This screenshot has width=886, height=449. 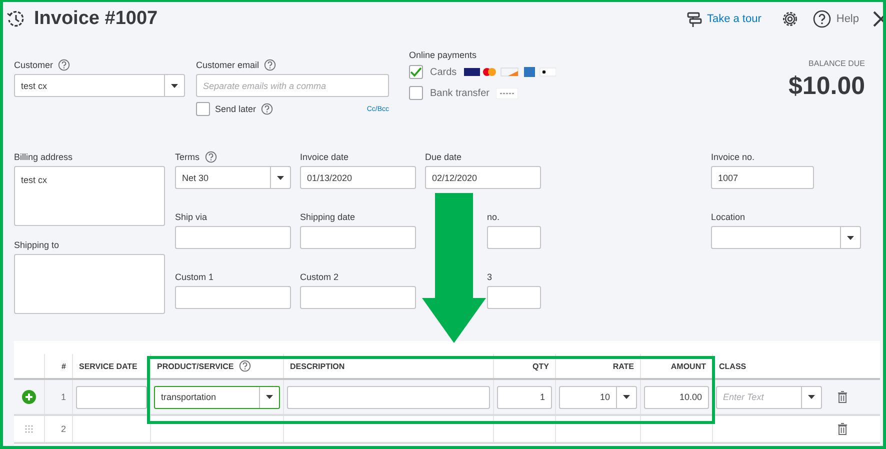 What do you see at coordinates (319, 277) in the screenshot?
I see `field-label: Custom 2` at bounding box center [319, 277].